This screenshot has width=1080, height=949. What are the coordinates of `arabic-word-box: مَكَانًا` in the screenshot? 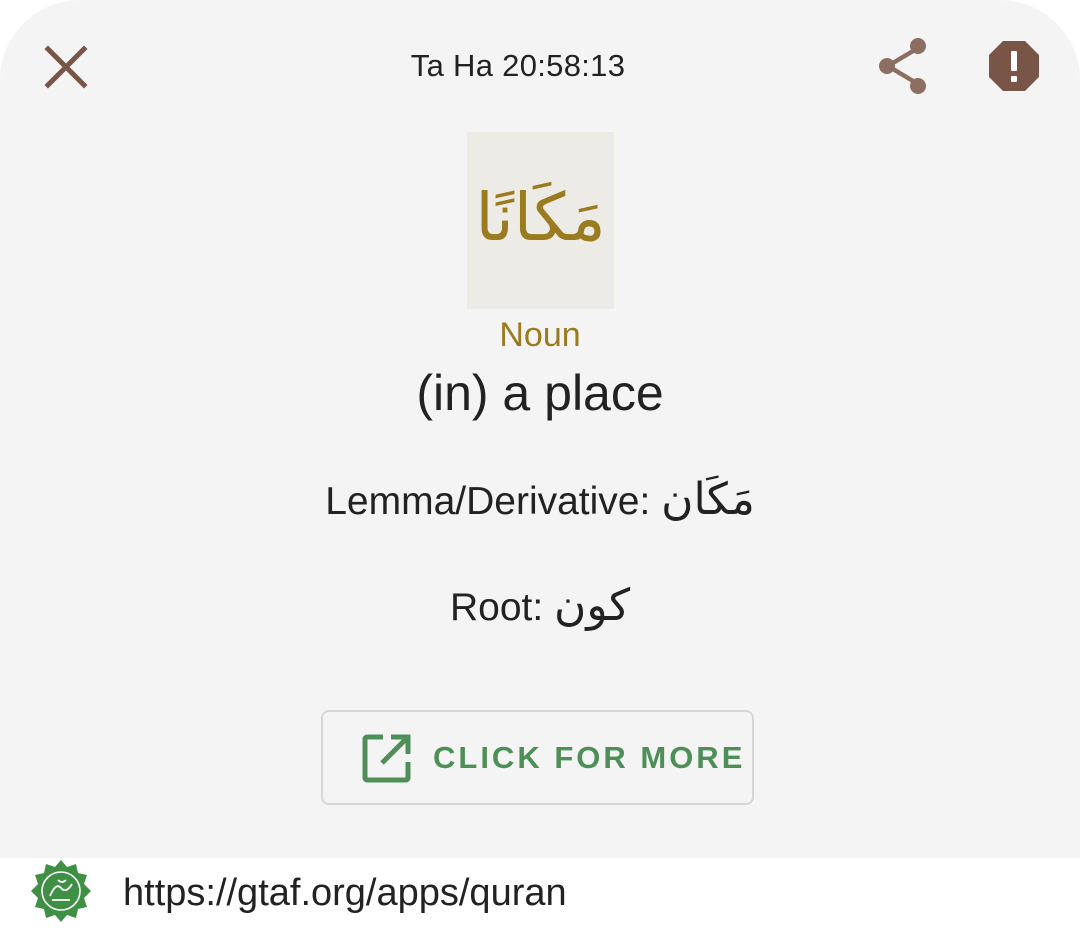 It's located at (540, 220).